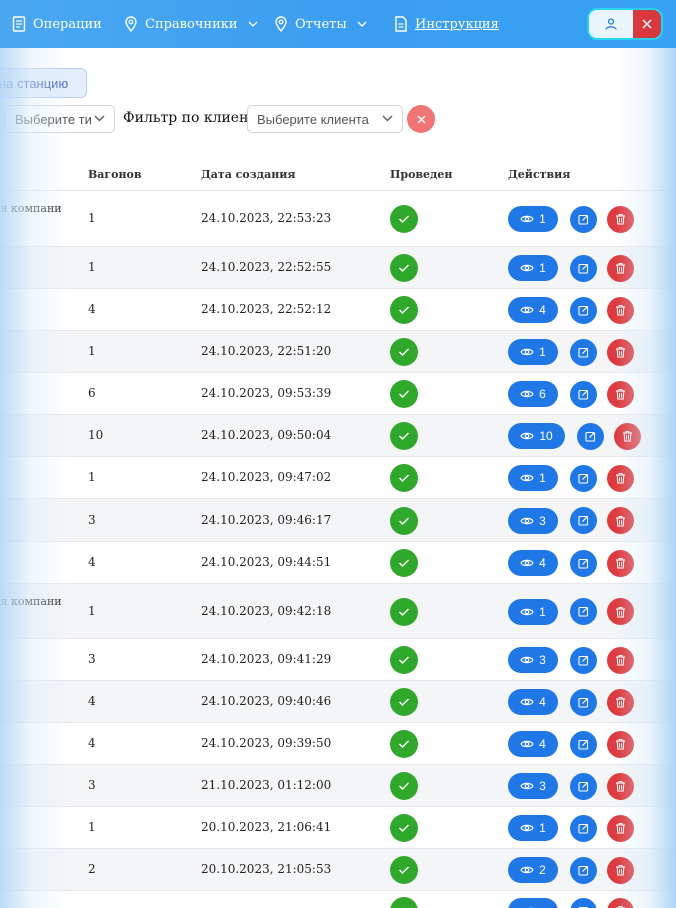  Describe the element at coordinates (320, 24) in the screenshot. I see `nav-reports: Отчеты` at that location.